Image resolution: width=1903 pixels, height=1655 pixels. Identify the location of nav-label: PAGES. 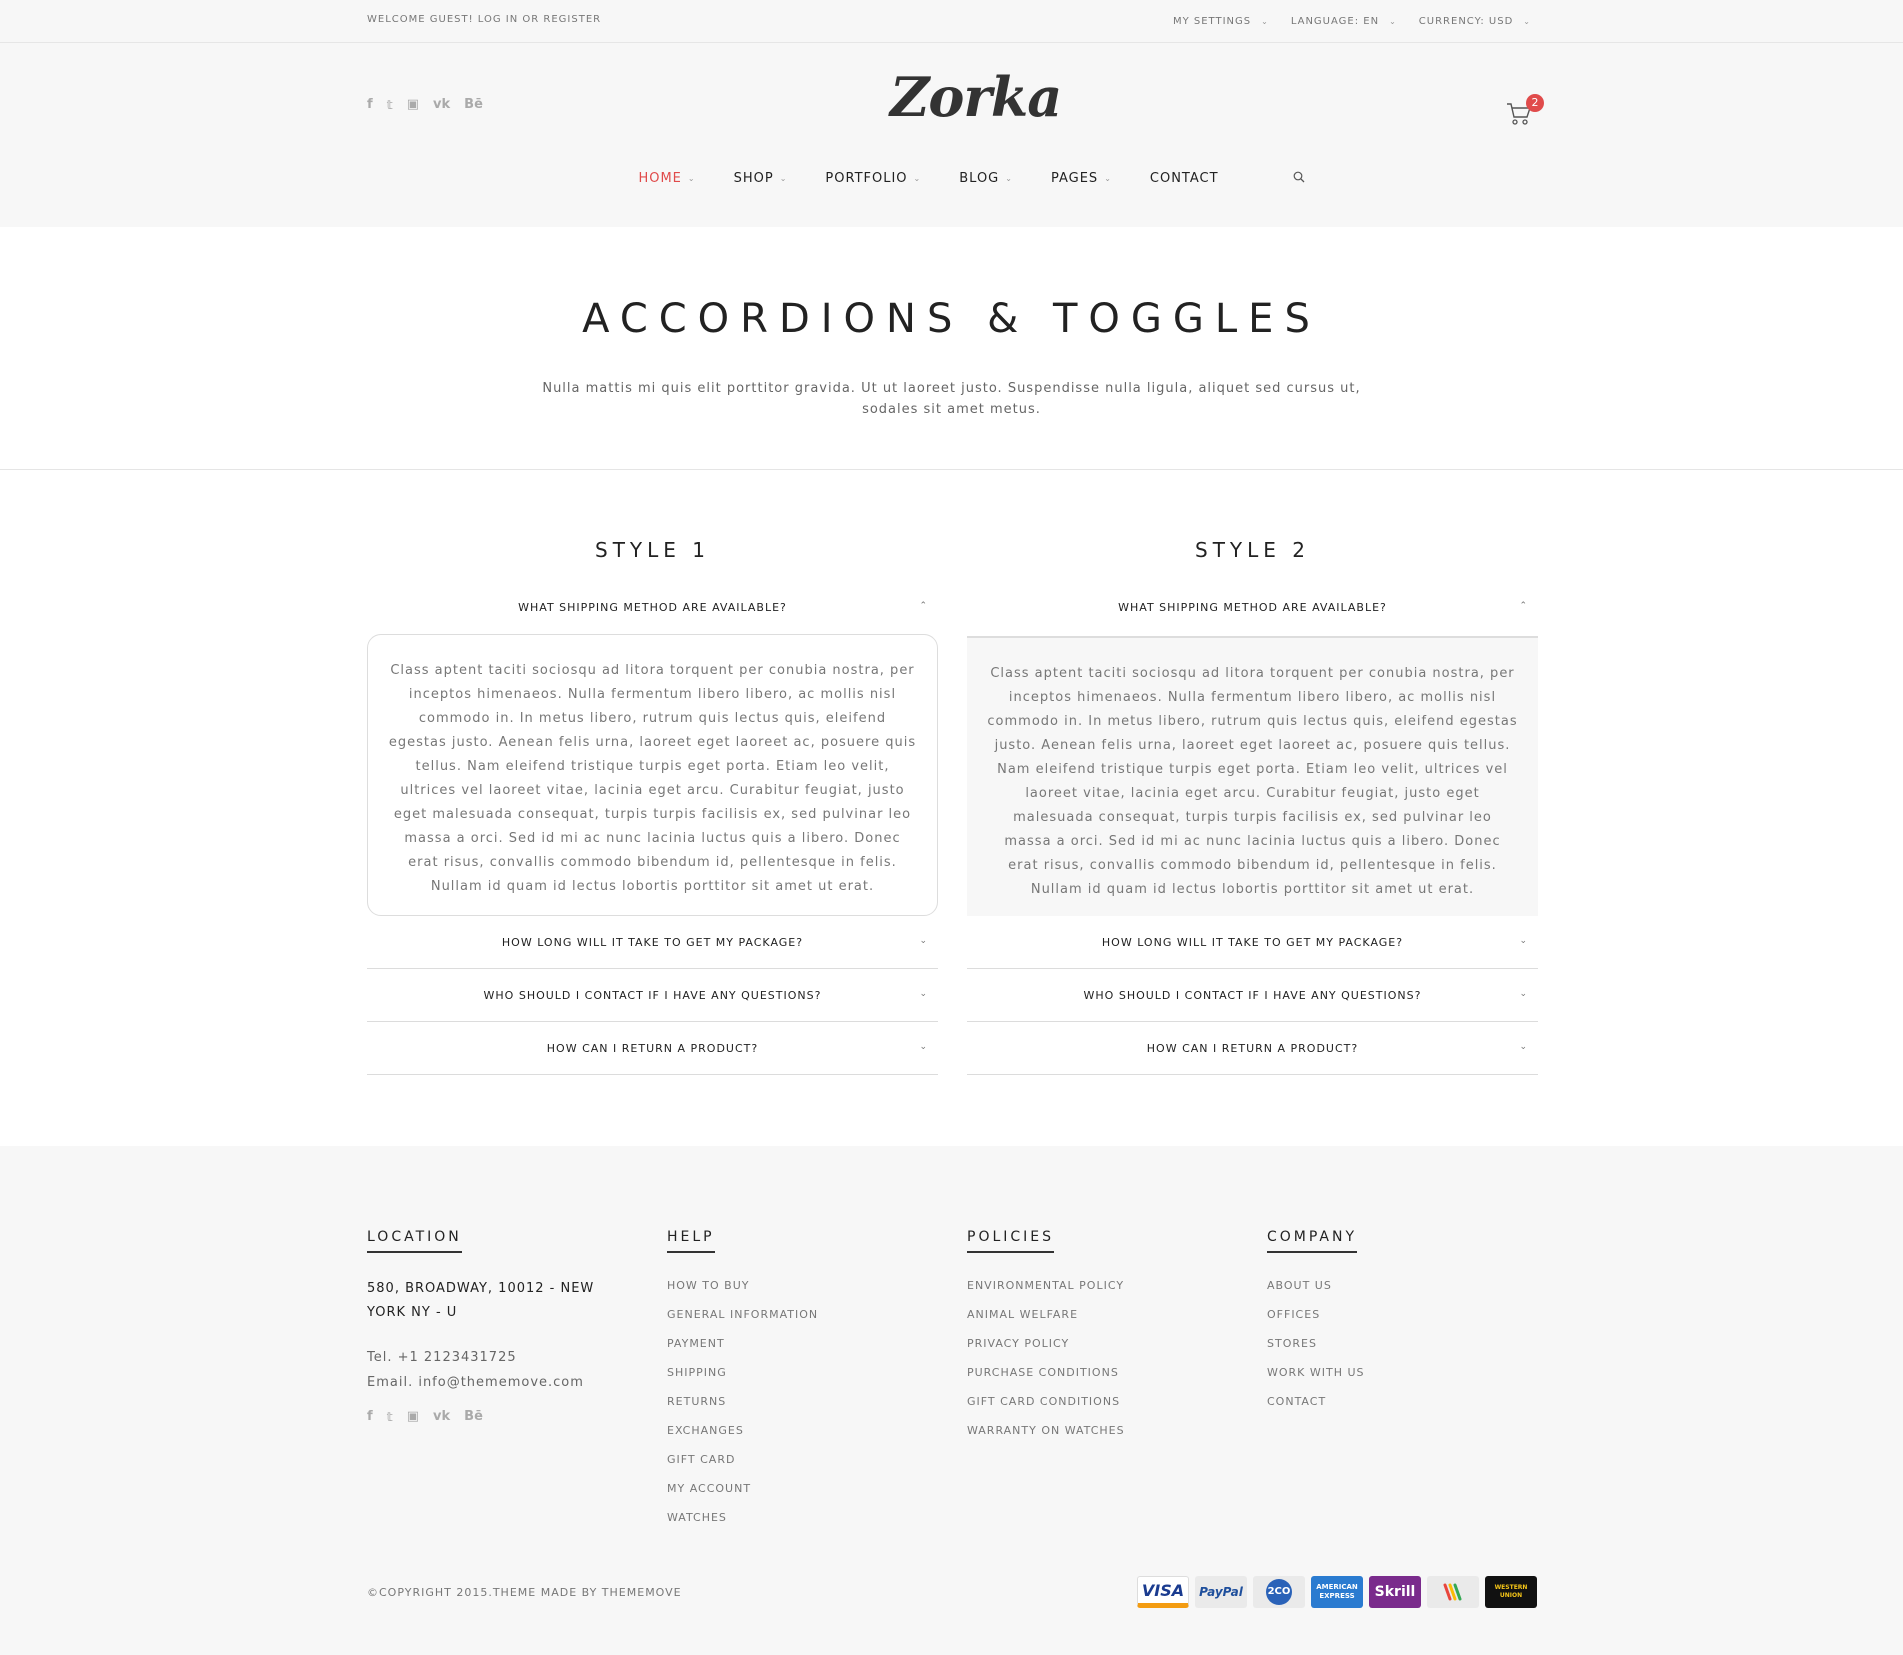
(1074, 178).